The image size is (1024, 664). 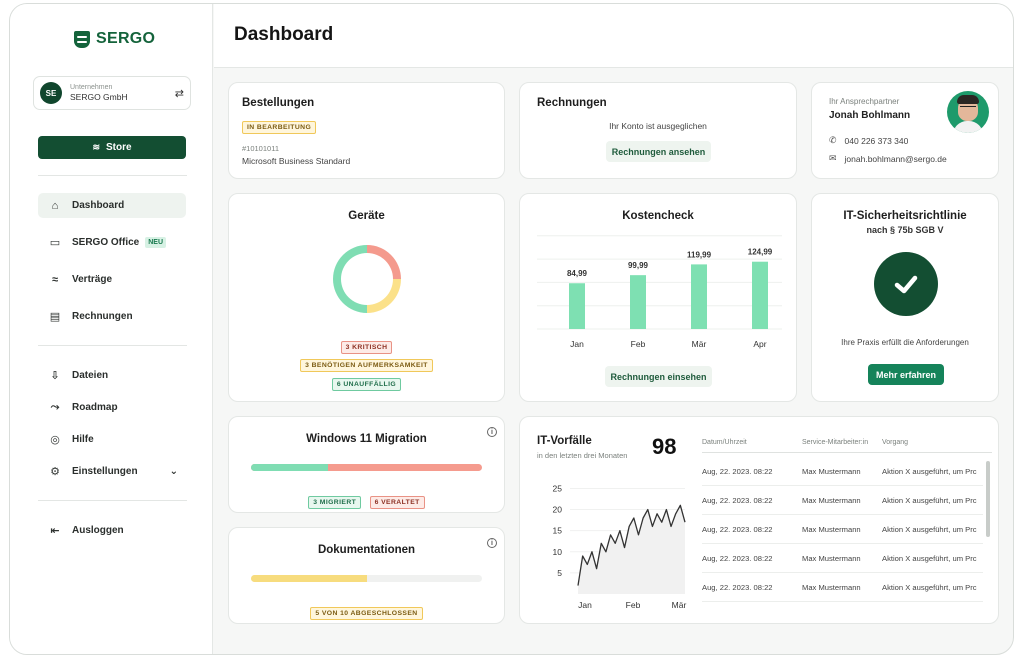 What do you see at coordinates (679, 605) in the screenshot?
I see `line-x-tick-label: Mär` at bounding box center [679, 605].